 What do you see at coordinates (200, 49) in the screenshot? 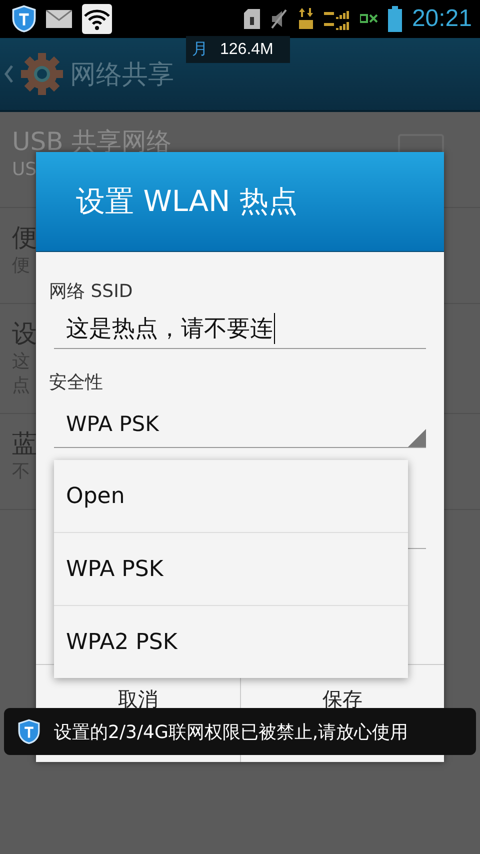
I see `period-label: 月` at bounding box center [200, 49].